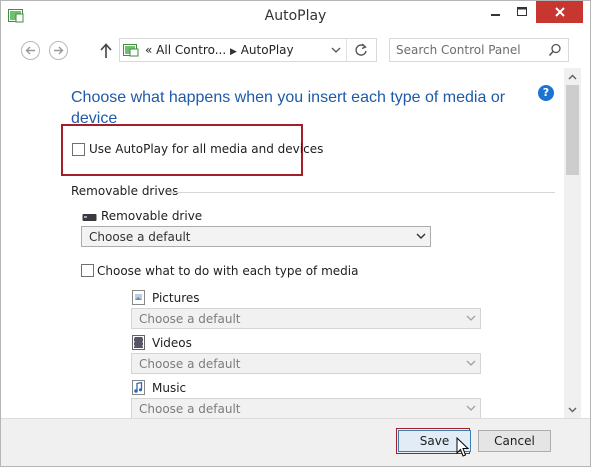 This screenshot has width=591, height=467. I want to click on scroll-down-button, so click(572, 409).